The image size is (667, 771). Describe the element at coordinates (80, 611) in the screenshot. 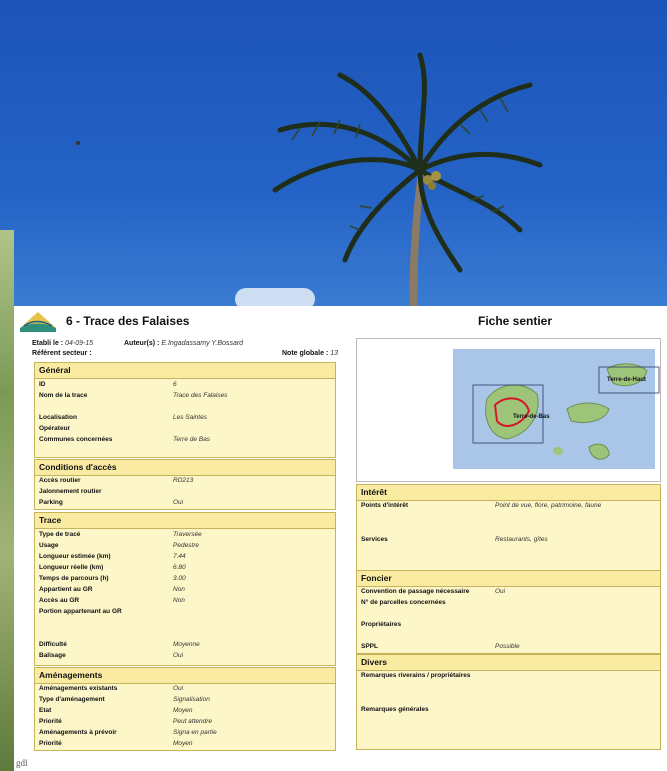

I see `row-label: Portion appartenant au GR` at that location.